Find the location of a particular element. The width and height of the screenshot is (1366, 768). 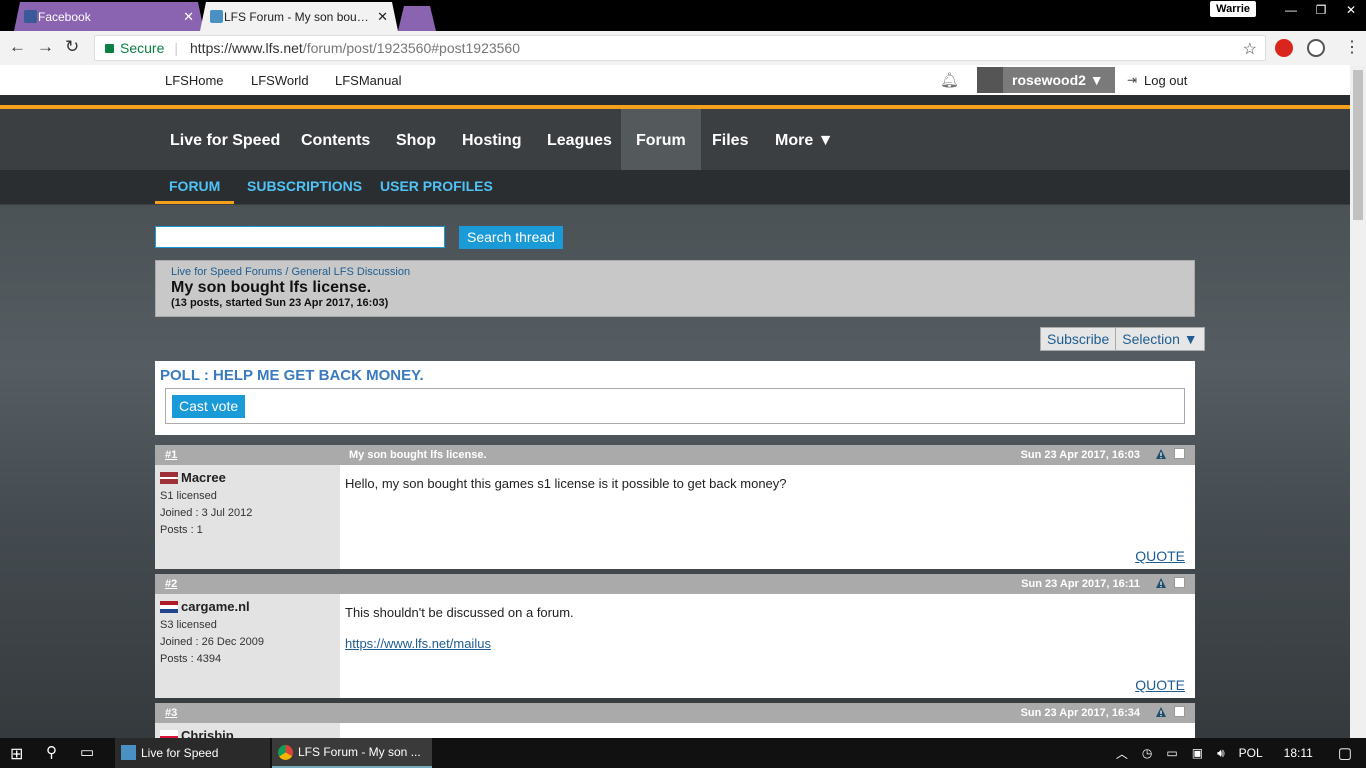

clock-icon: ◷ is located at coordinates (1147, 753).